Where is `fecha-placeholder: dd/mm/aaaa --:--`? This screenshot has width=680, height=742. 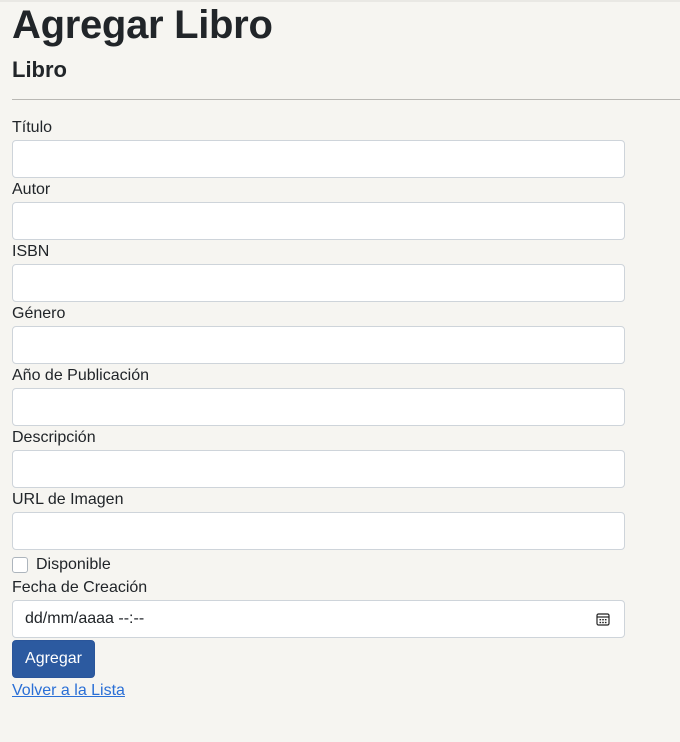
fecha-placeholder: dd/mm/aaaa --:-- is located at coordinates (85, 618).